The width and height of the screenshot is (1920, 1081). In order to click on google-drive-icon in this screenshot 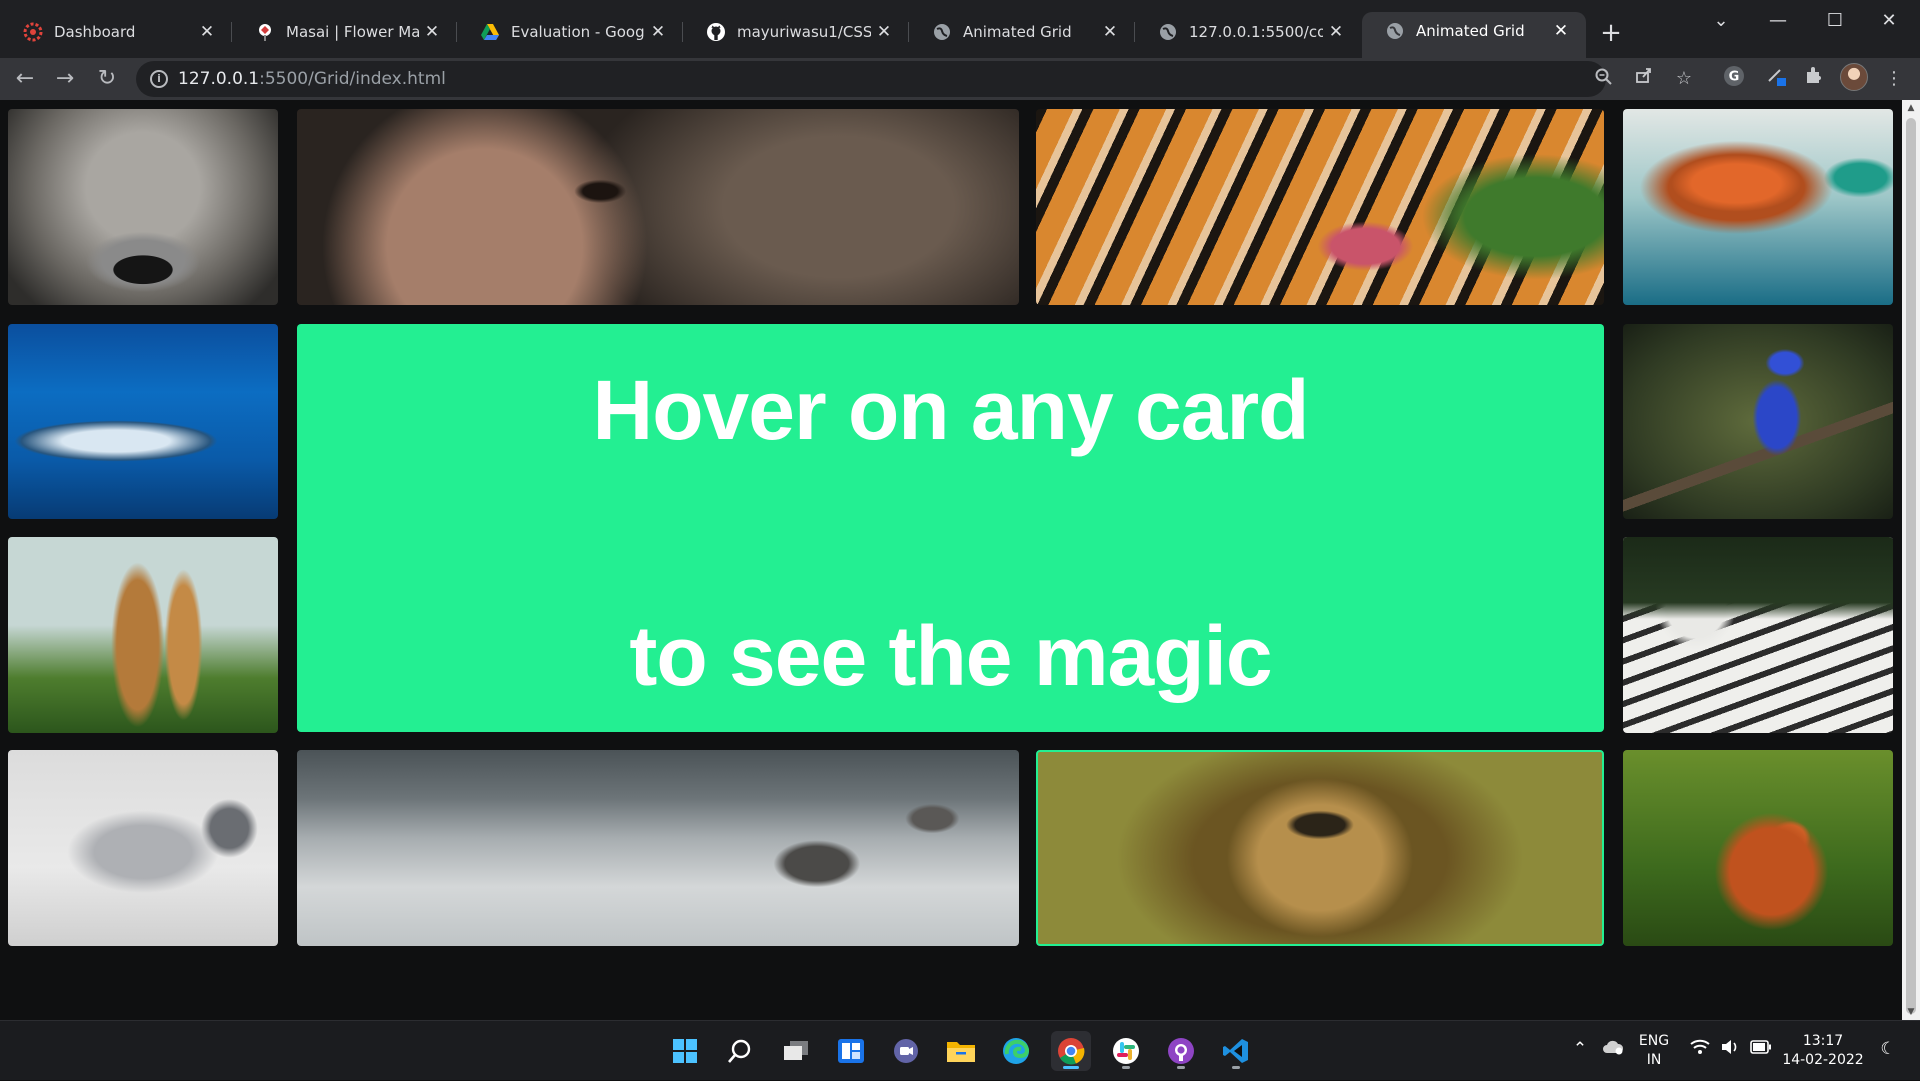, I will do `click(490, 32)`.